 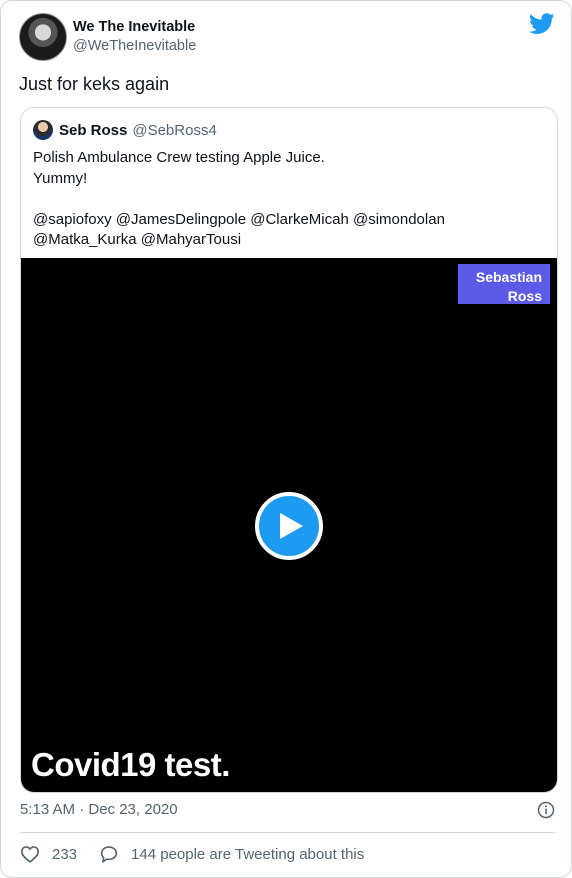 I want to click on play-icon, so click(x=291, y=526).